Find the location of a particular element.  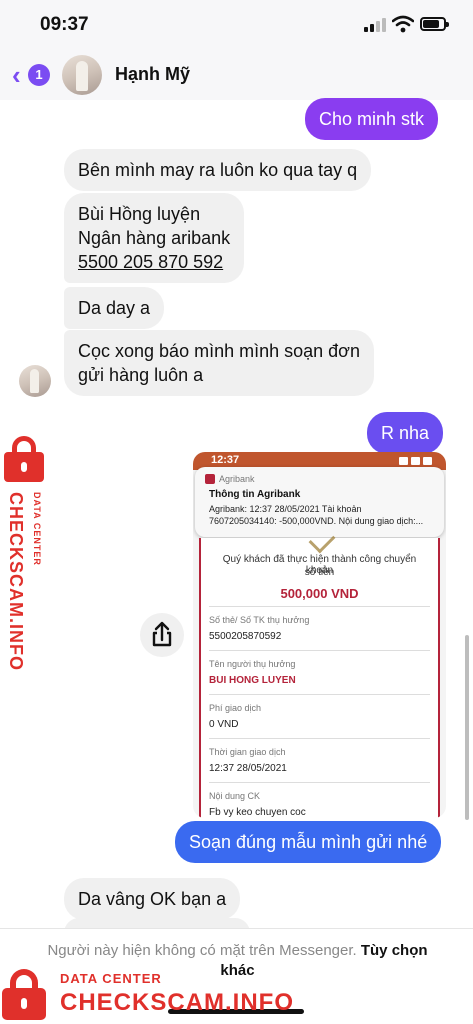

watermark-bottom: DATA CENTER CHECKSCAM.INFO is located at coordinates (146, 994).